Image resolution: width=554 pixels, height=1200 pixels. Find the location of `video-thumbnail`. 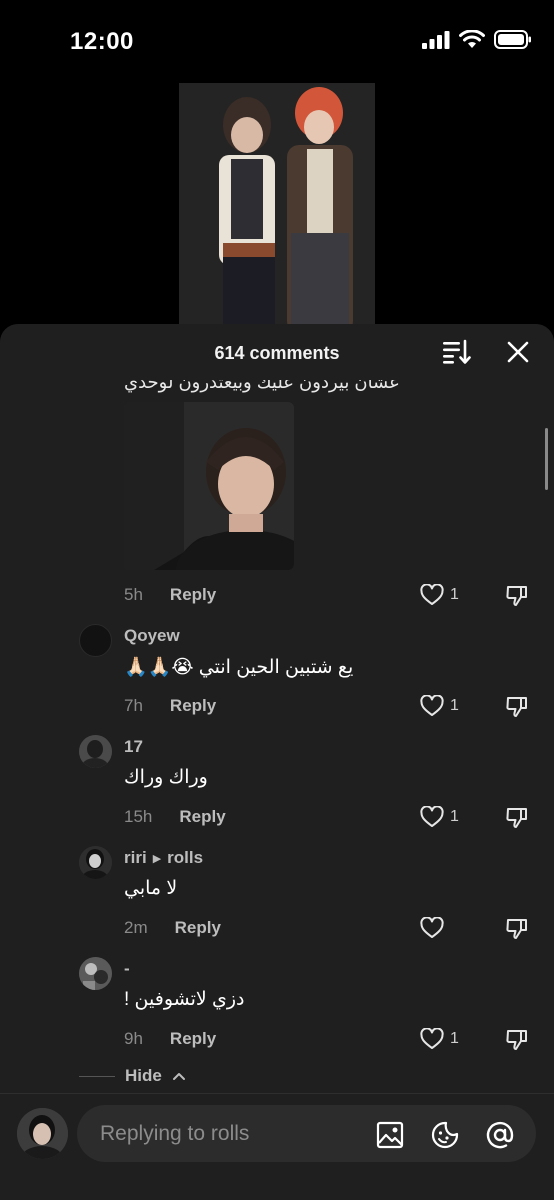

video-thumbnail is located at coordinates (277, 208).